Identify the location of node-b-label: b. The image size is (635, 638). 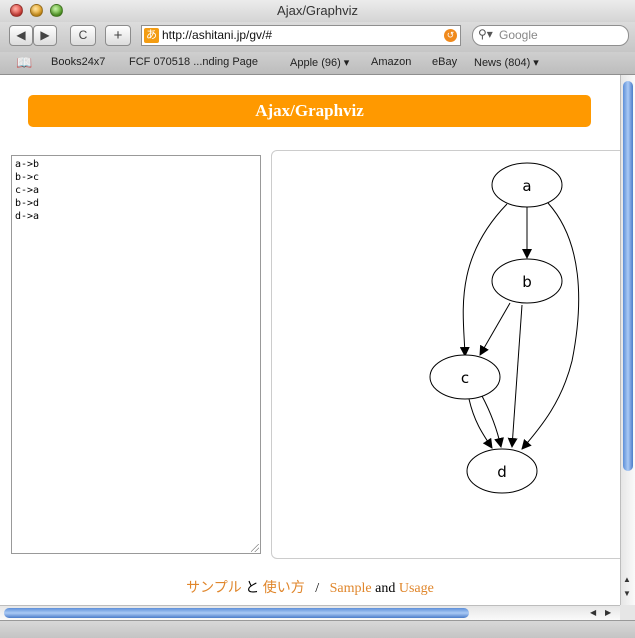
(527, 282).